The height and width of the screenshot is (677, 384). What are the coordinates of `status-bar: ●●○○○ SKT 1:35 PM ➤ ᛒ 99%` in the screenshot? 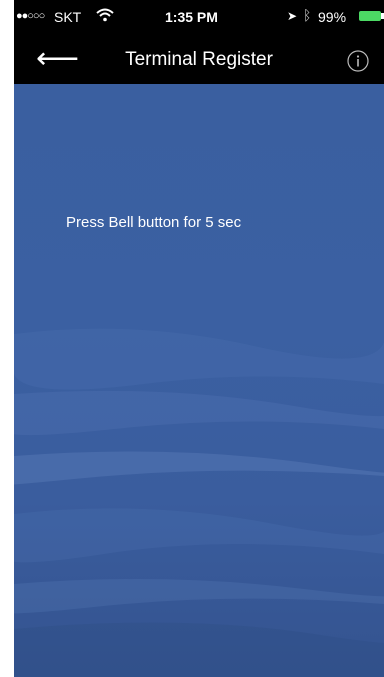 It's located at (199, 19).